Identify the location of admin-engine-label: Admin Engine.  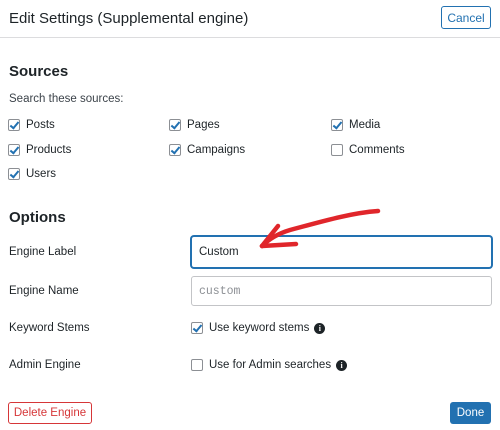
(45, 365).